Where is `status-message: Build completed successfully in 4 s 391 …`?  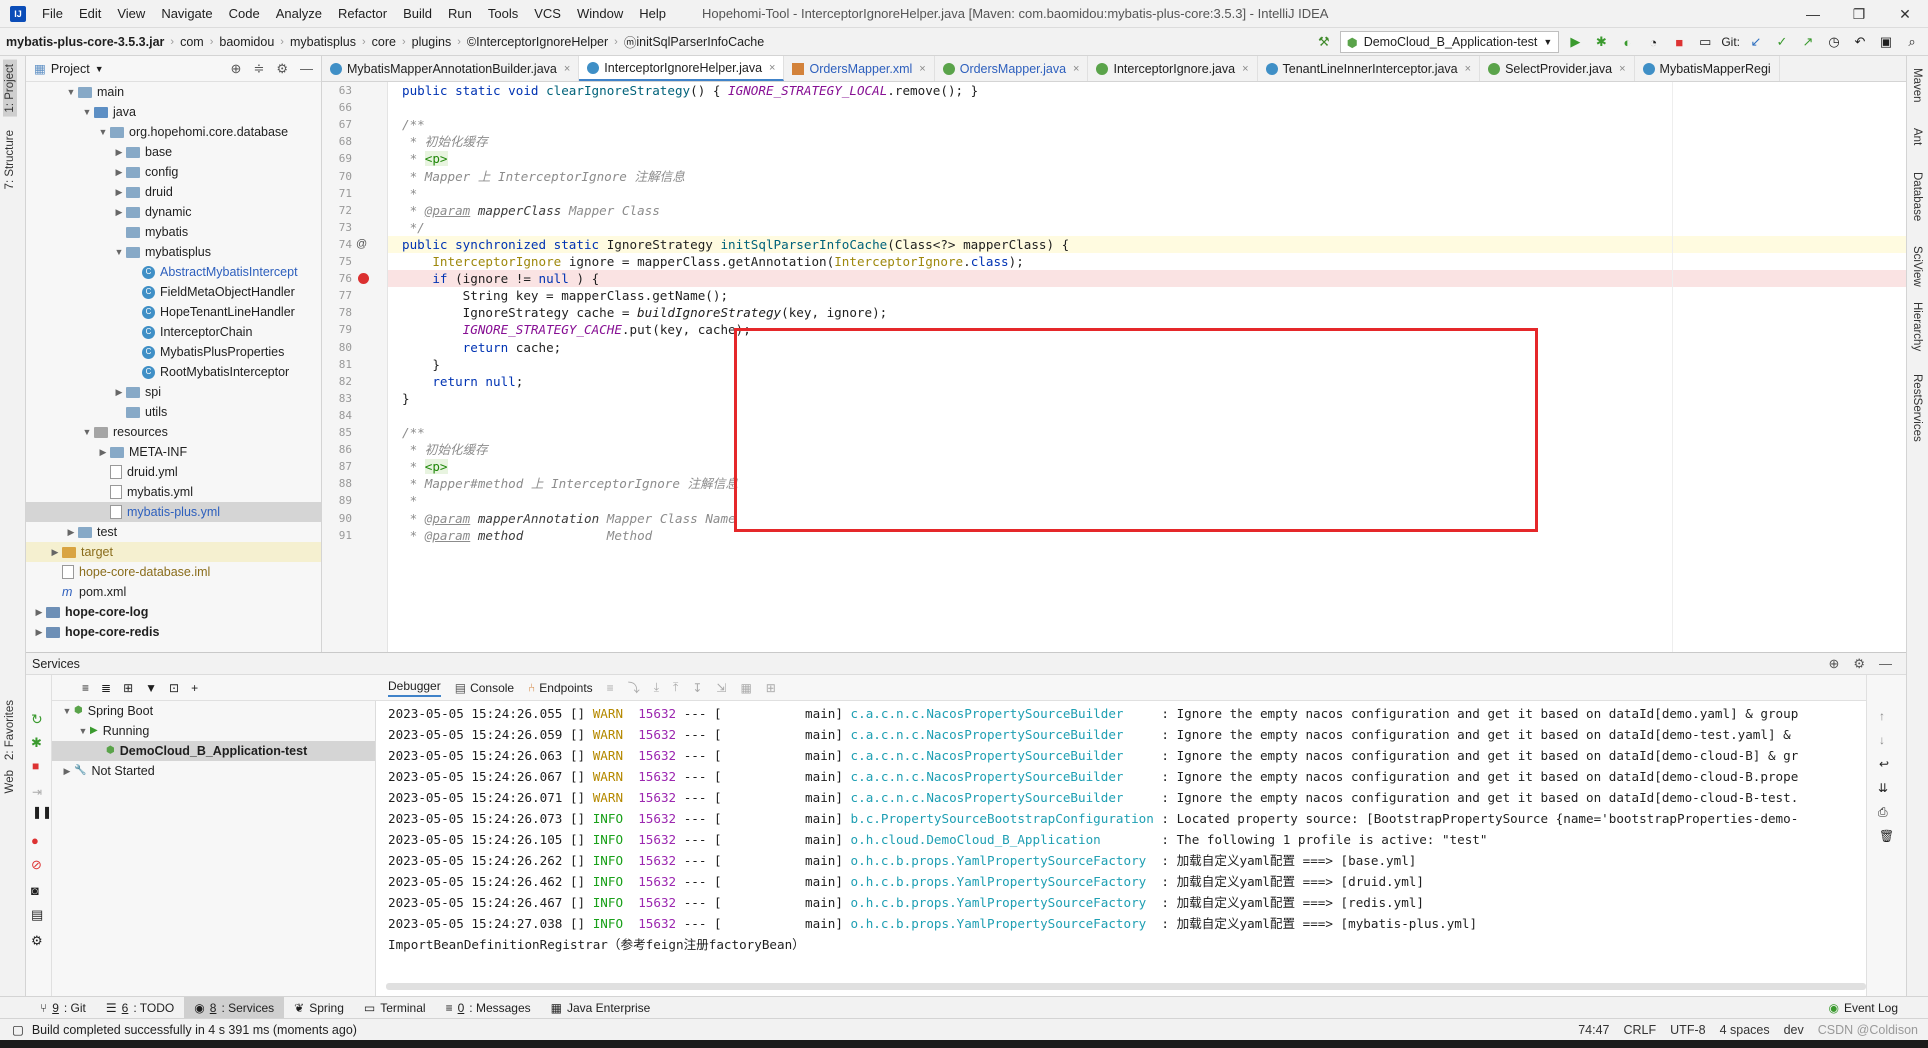 status-message: Build completed successfully in 4 s 391 … is located at coordinates (194, 1030).